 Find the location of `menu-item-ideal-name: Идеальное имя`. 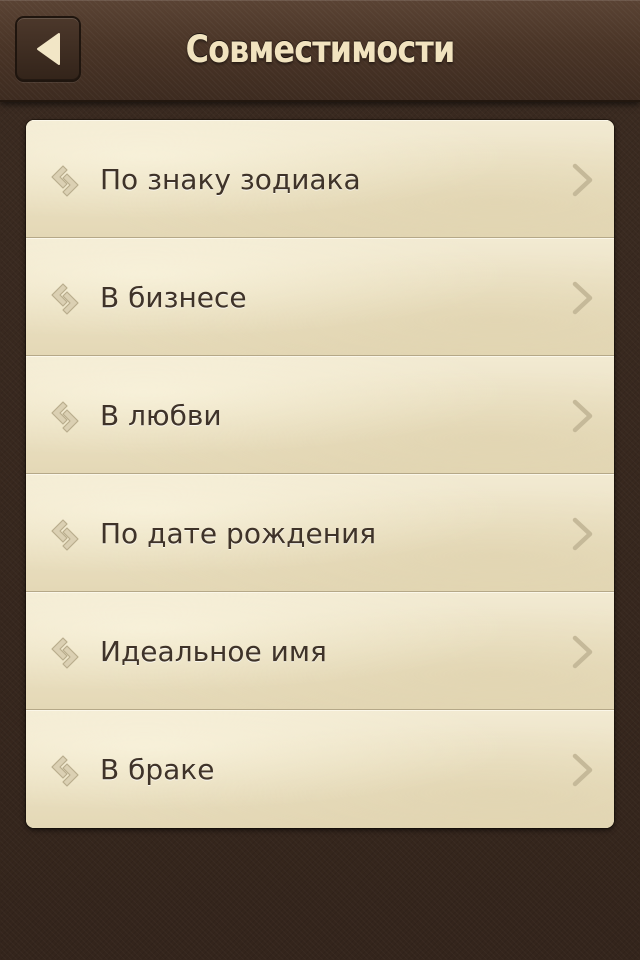

menu-item-ideal-name: Идеальное имя is located at coordinates (320, 651).